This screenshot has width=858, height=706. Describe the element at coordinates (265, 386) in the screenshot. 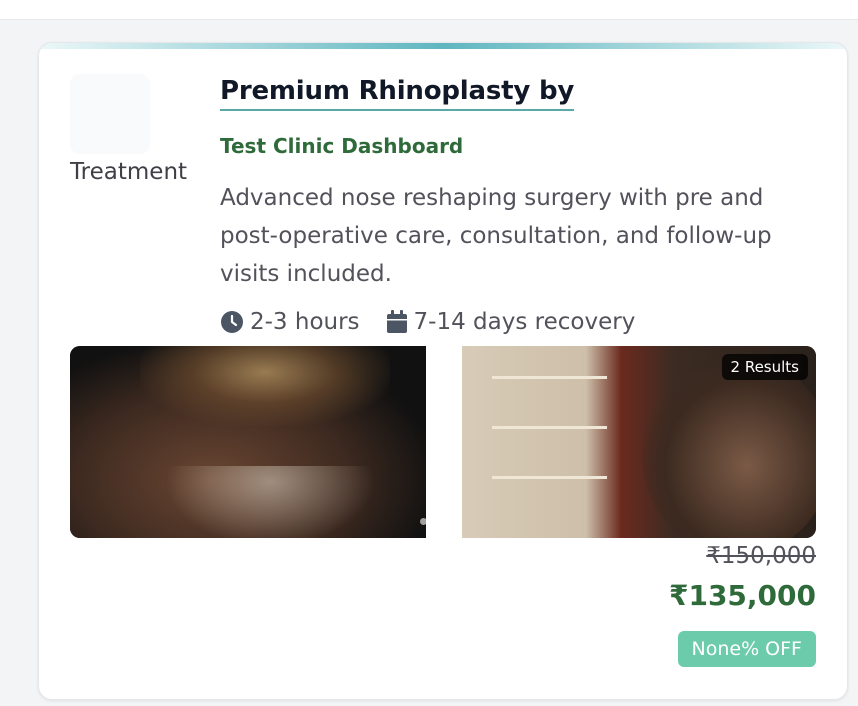

I see `before-photo-hair` at that location.